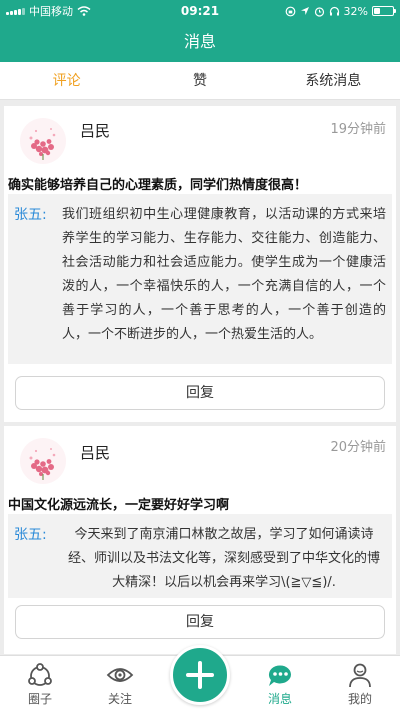  Describe the element at coordinates (358, 447) in the screenshot. I see `message-time: 20分钟前` at that location.